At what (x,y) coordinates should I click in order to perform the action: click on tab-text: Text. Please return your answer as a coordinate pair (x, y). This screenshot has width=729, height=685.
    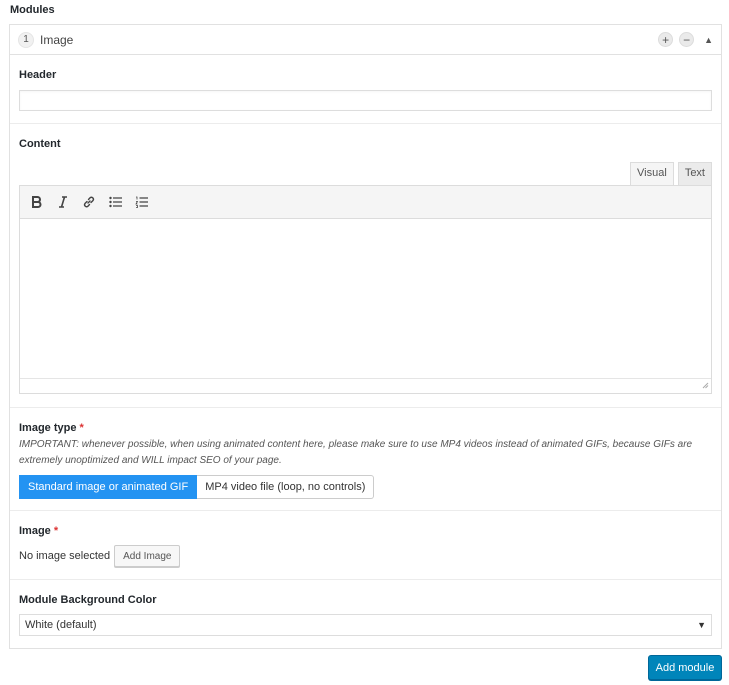
    Looking at the image, I should click on (694, 173).